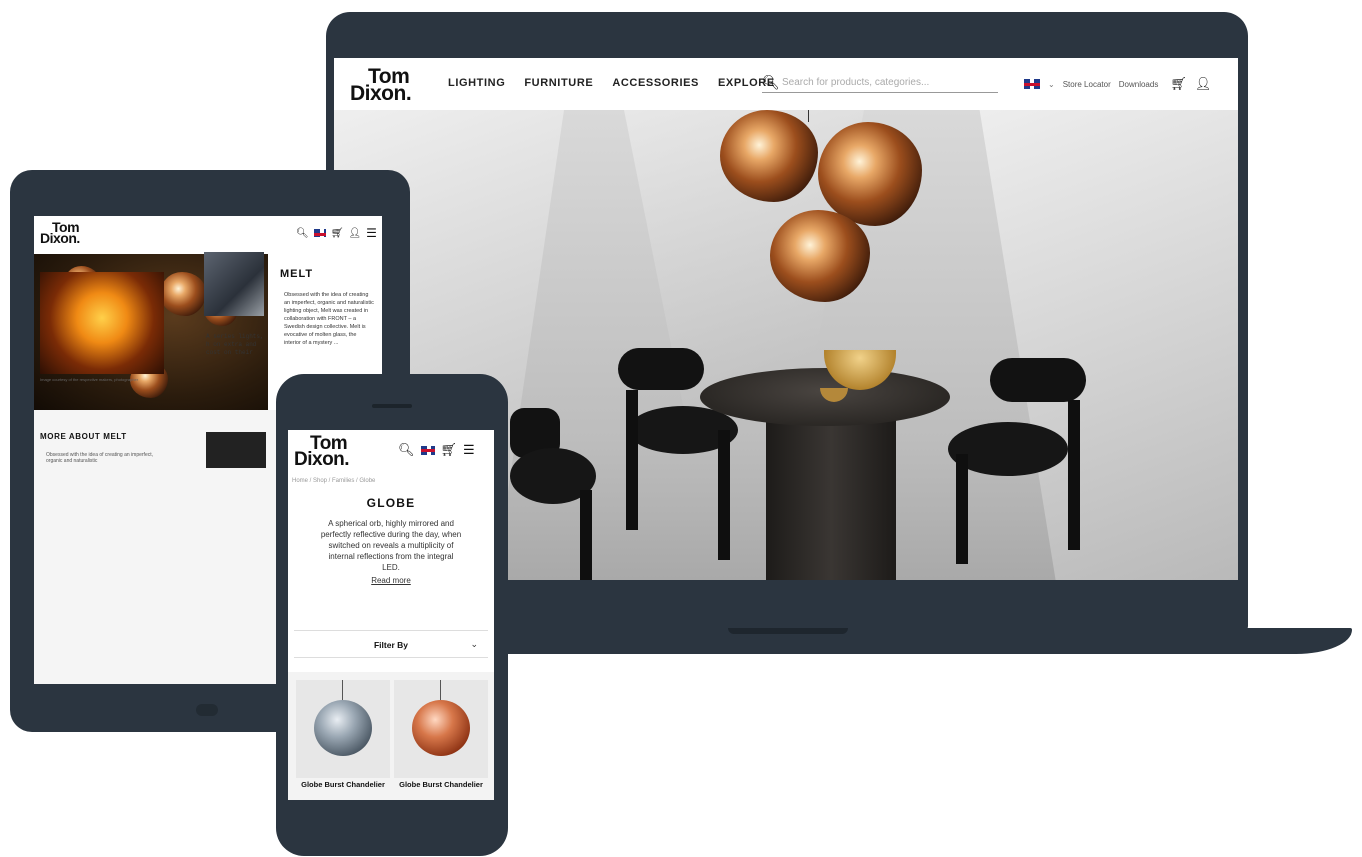  I want to click on filter-by-dropdown: Filter By ⌄, so click(391, 644).